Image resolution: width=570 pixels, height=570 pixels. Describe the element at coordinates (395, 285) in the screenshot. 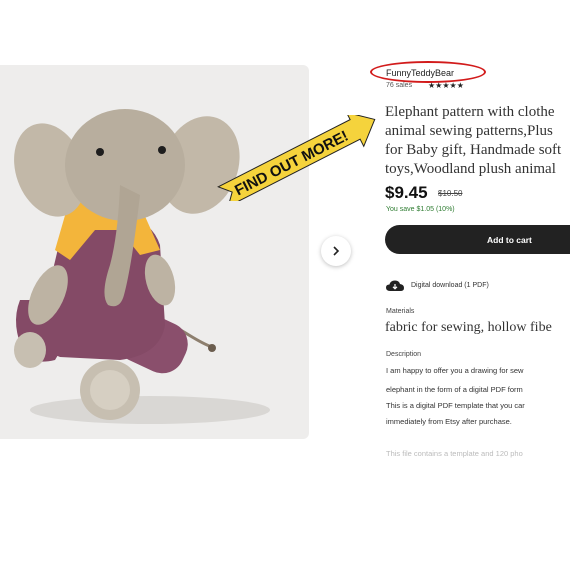

I see `cloud-download-icon` at that location.